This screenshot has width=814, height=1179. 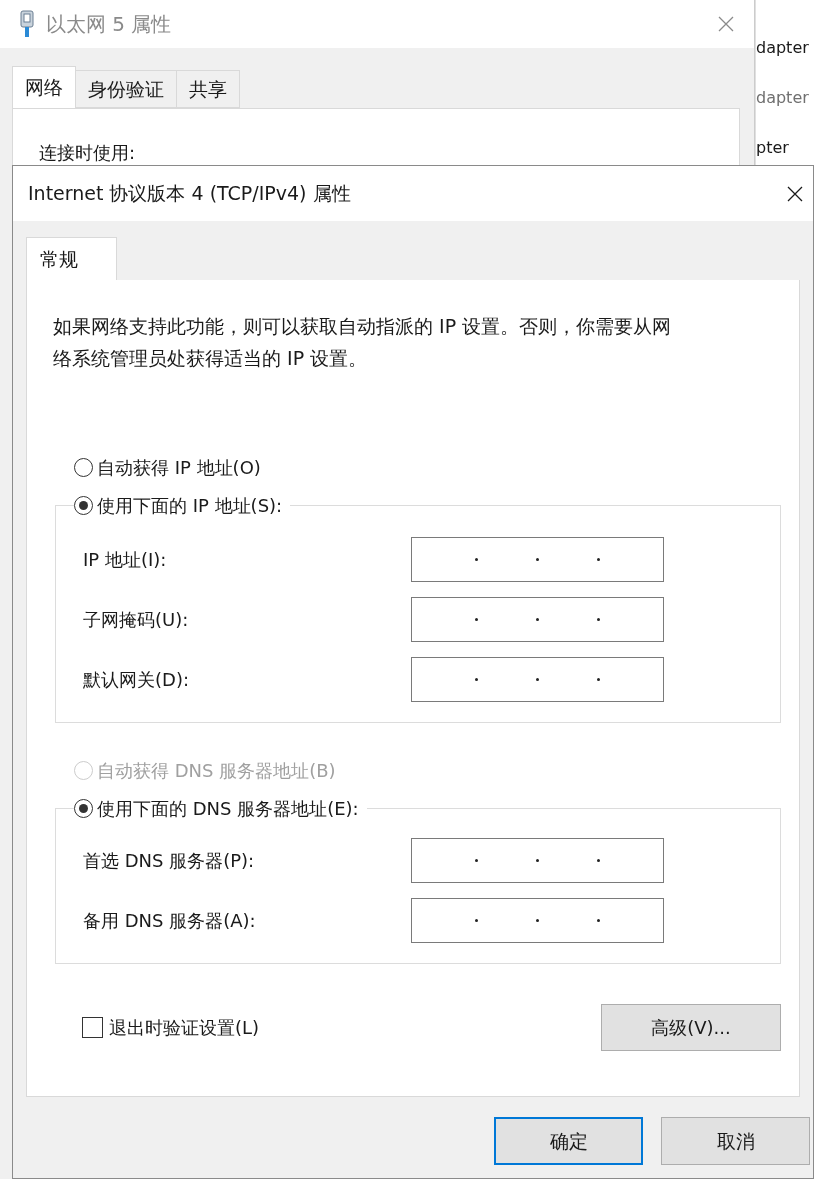 What do you see at coordinates (169, 861) in the screenshot?
I see `field-label: 首选 DNS 服务器(P):` at bounding box center [169, 861].